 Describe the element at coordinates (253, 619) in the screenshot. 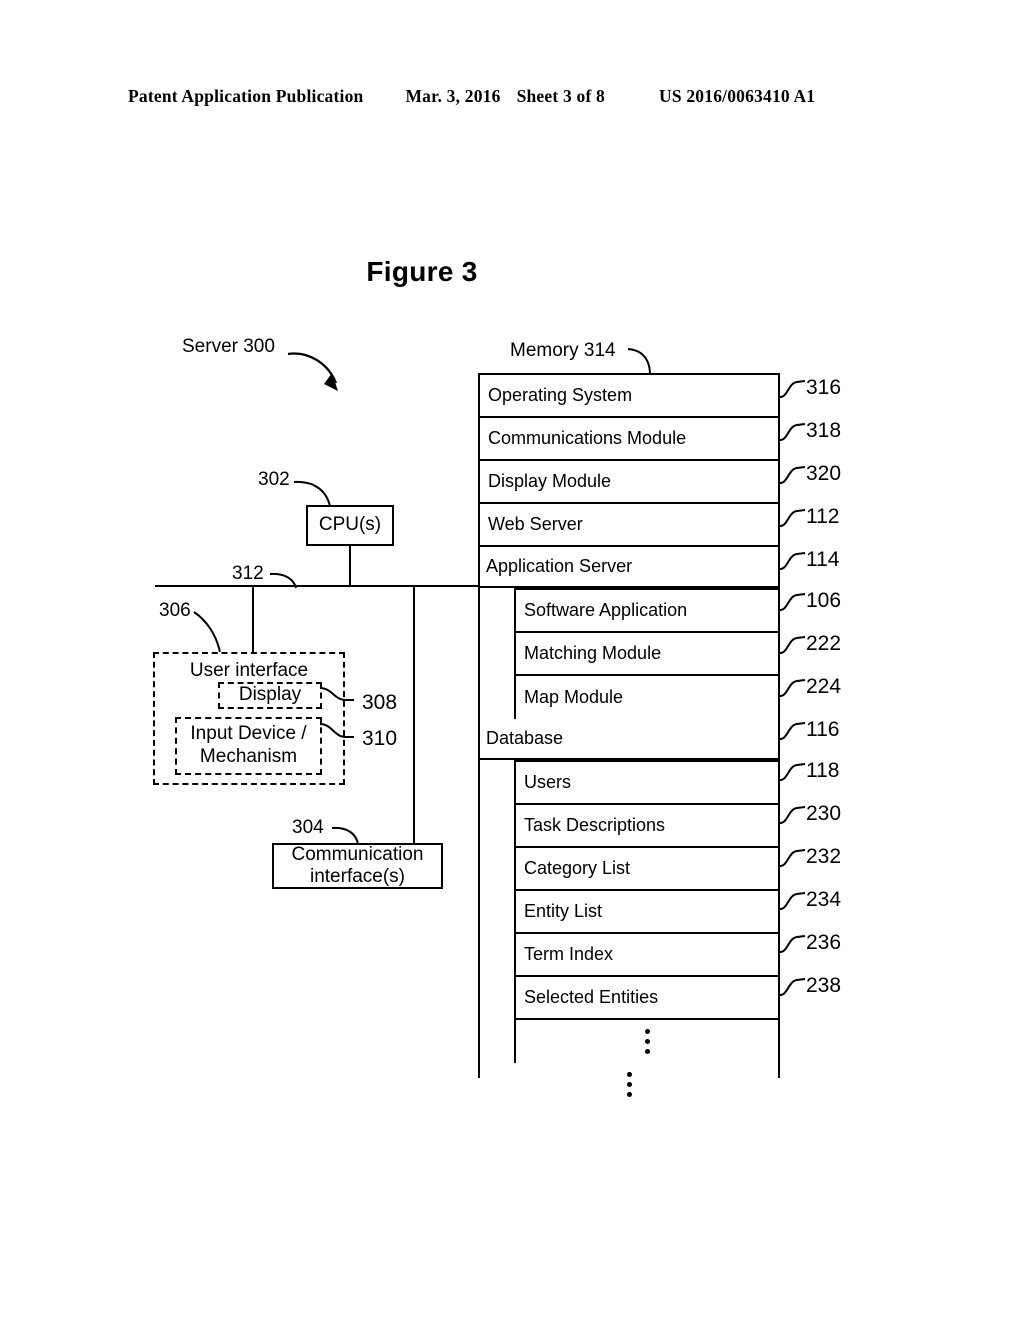

I see `bus-branch-user-interface` at that location.